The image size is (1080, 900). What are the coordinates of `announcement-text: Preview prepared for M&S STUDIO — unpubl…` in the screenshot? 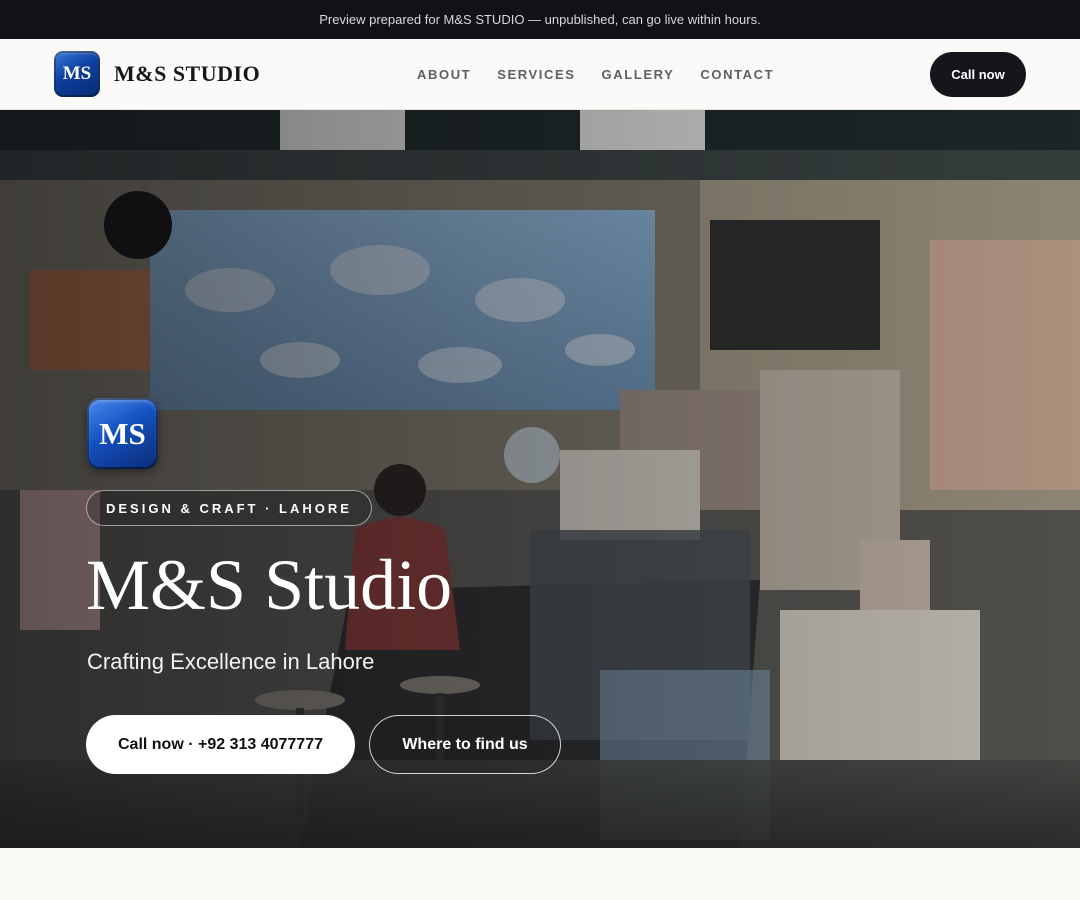 It's located at (540, 19).